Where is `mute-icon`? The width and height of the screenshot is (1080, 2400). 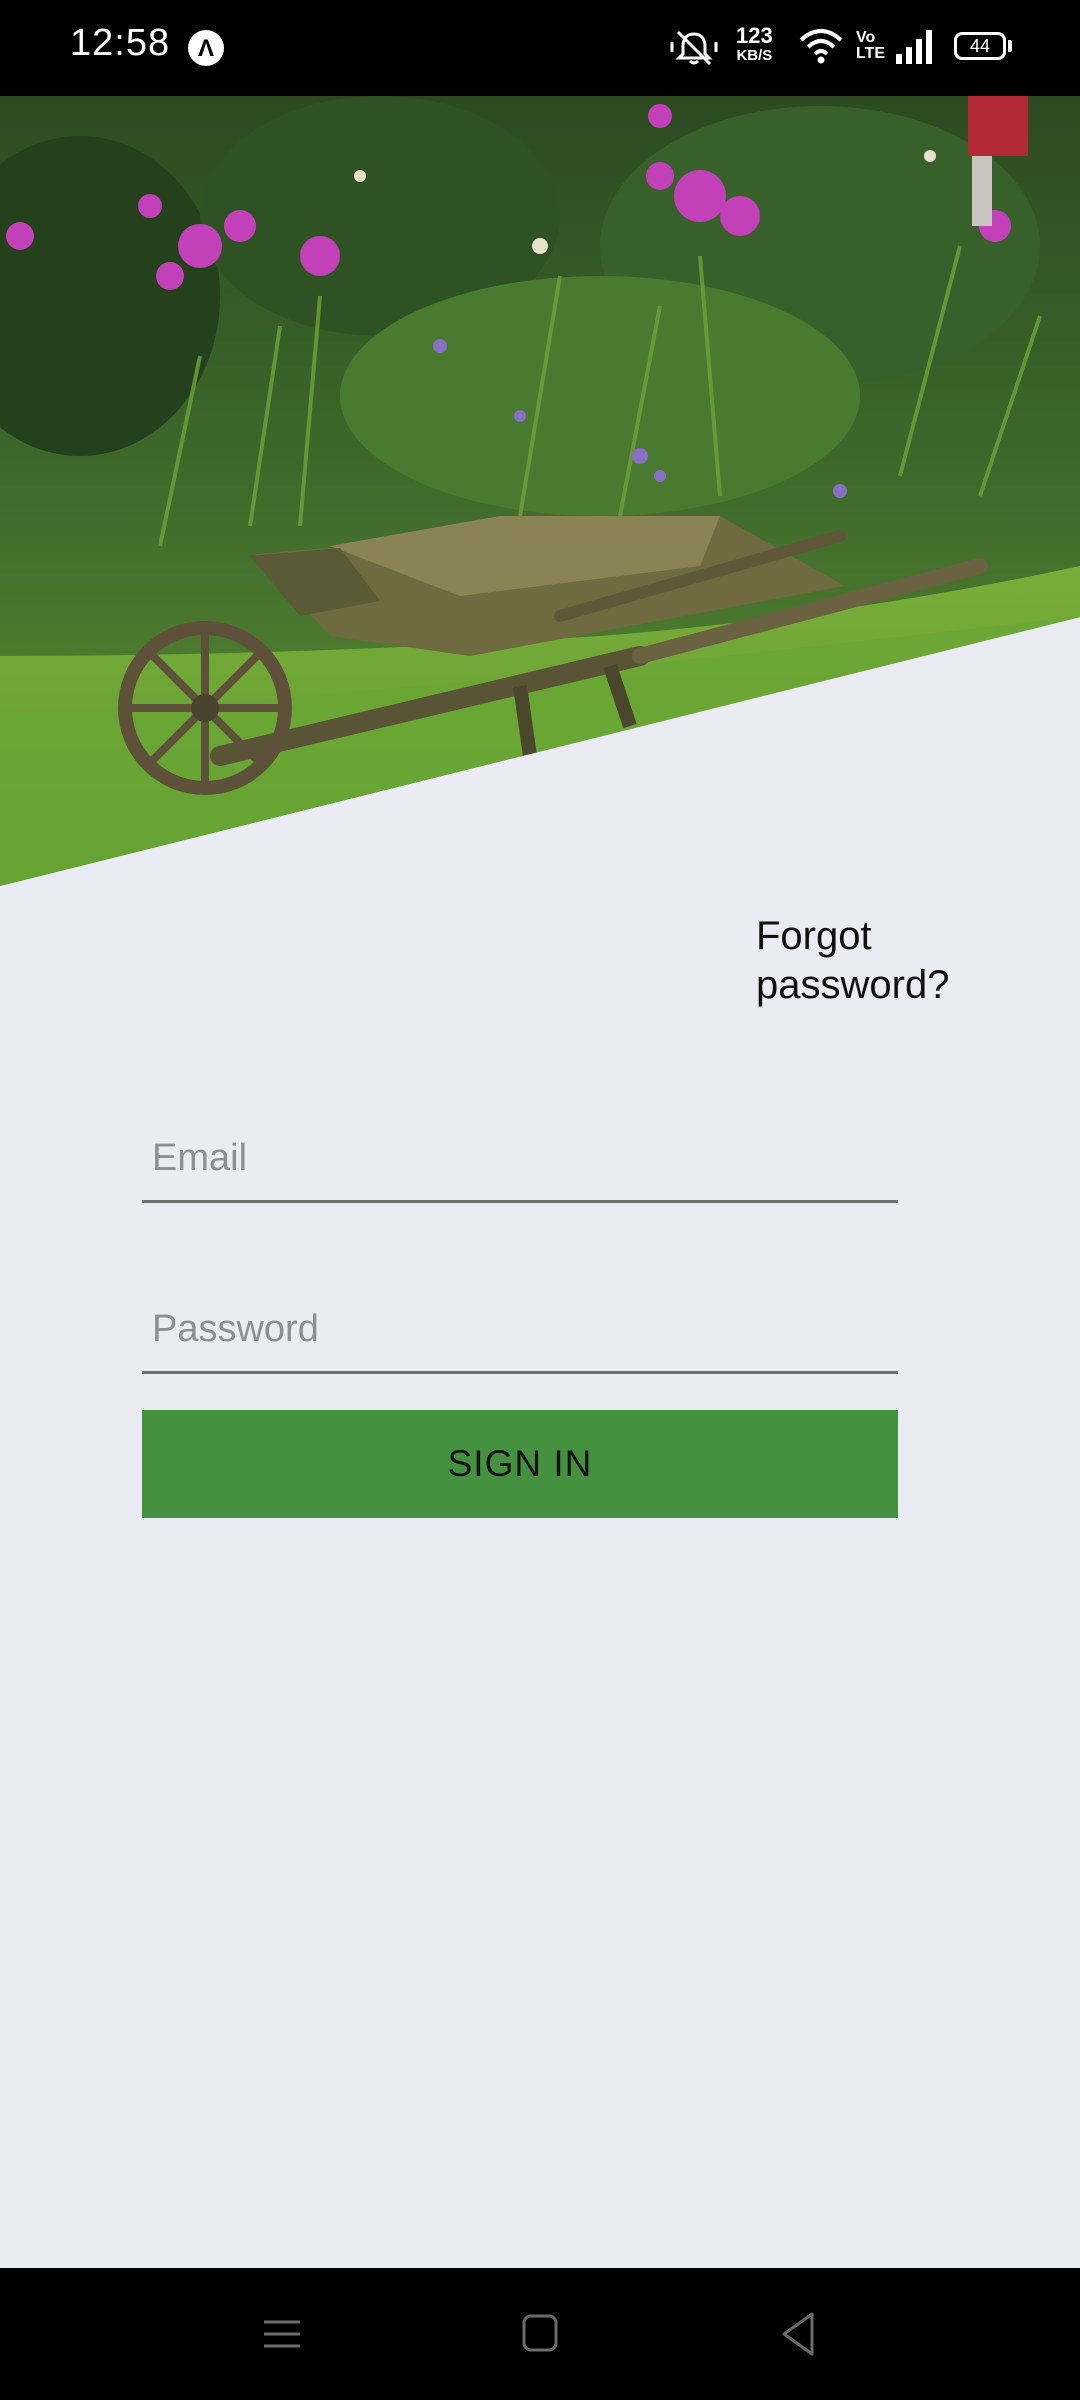
mute-icon is located at coordinates (694, 48).